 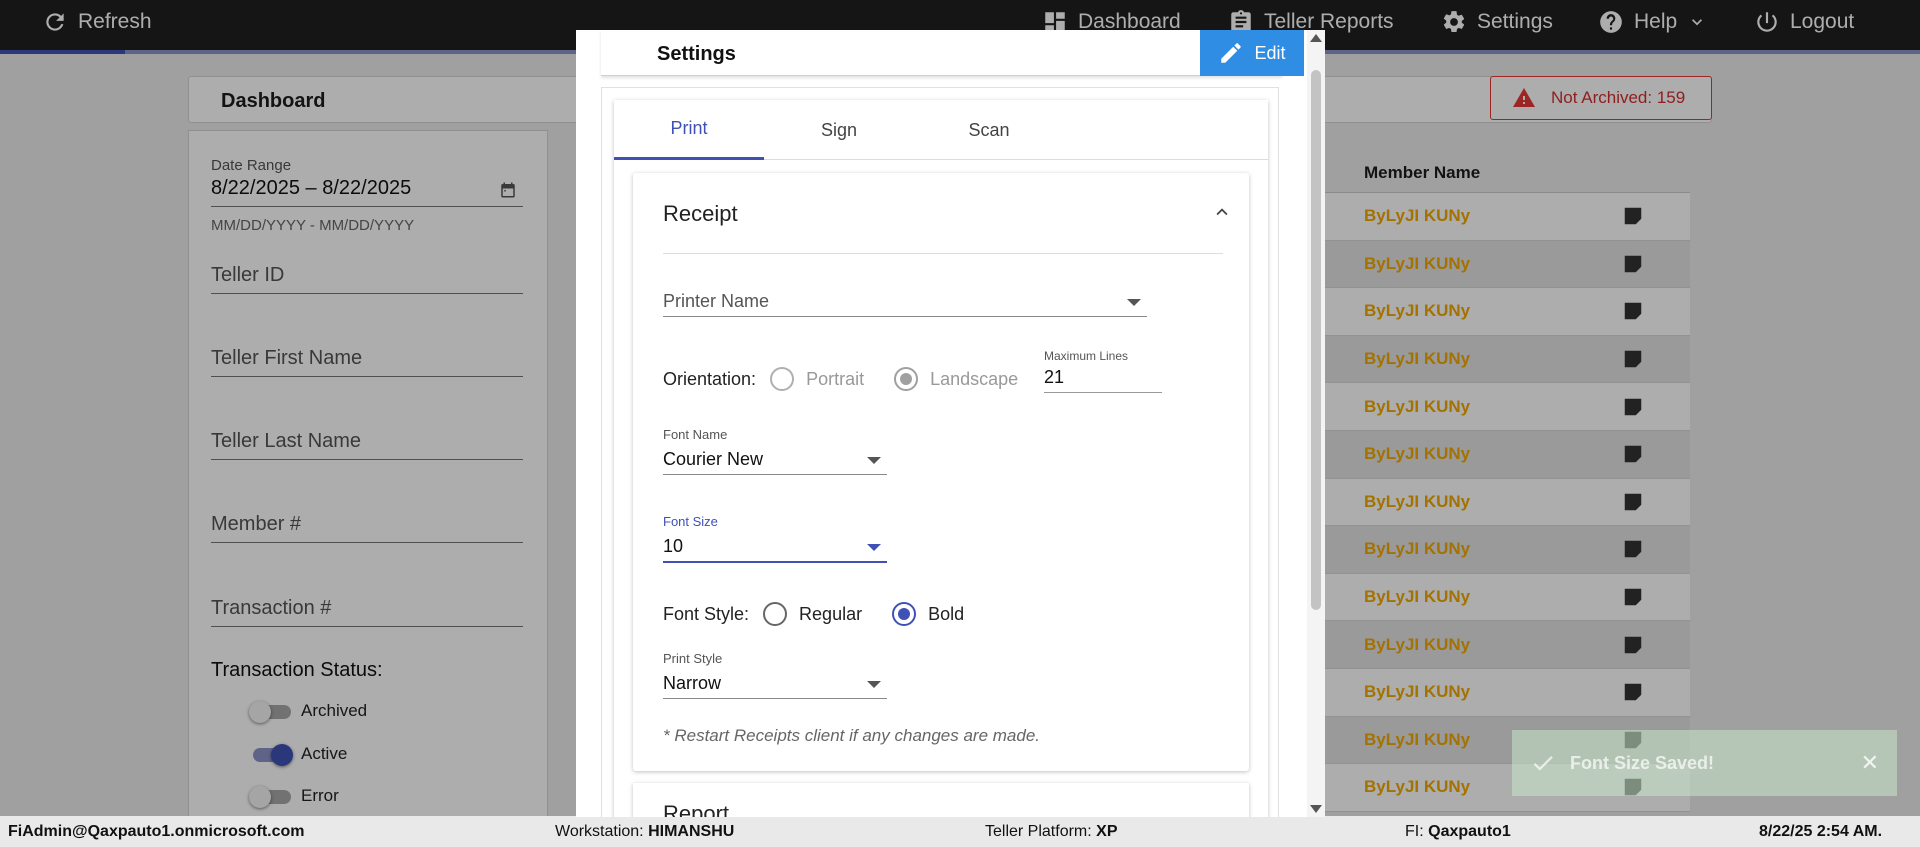 I want to click on platform-label: Teller Platform:, so click(x=1038, y=831).